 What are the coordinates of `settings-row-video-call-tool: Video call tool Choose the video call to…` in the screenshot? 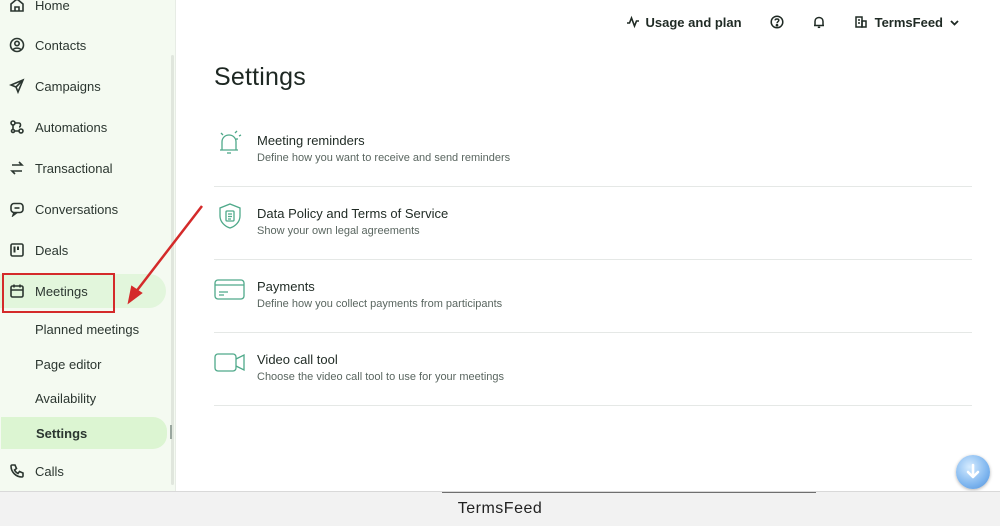 It's located at (593, 369).